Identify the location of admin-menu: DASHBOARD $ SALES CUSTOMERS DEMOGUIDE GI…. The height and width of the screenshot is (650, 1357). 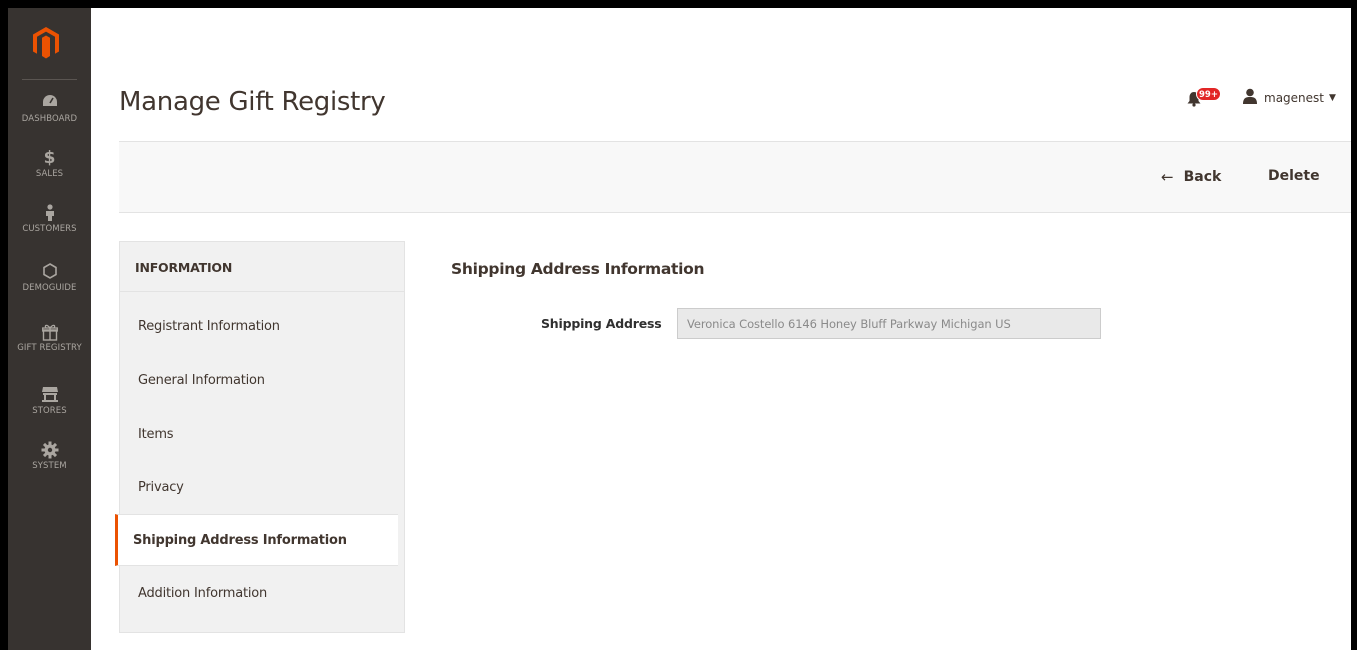
(49, 329).